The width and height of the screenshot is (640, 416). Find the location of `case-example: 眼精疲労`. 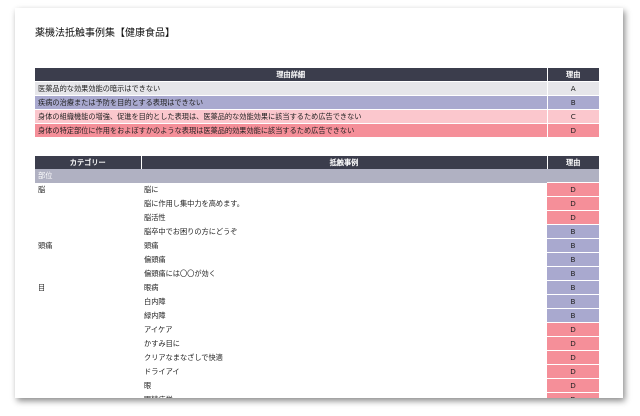

case-example: 眼精疲労 is located at coordinates (344, 395).